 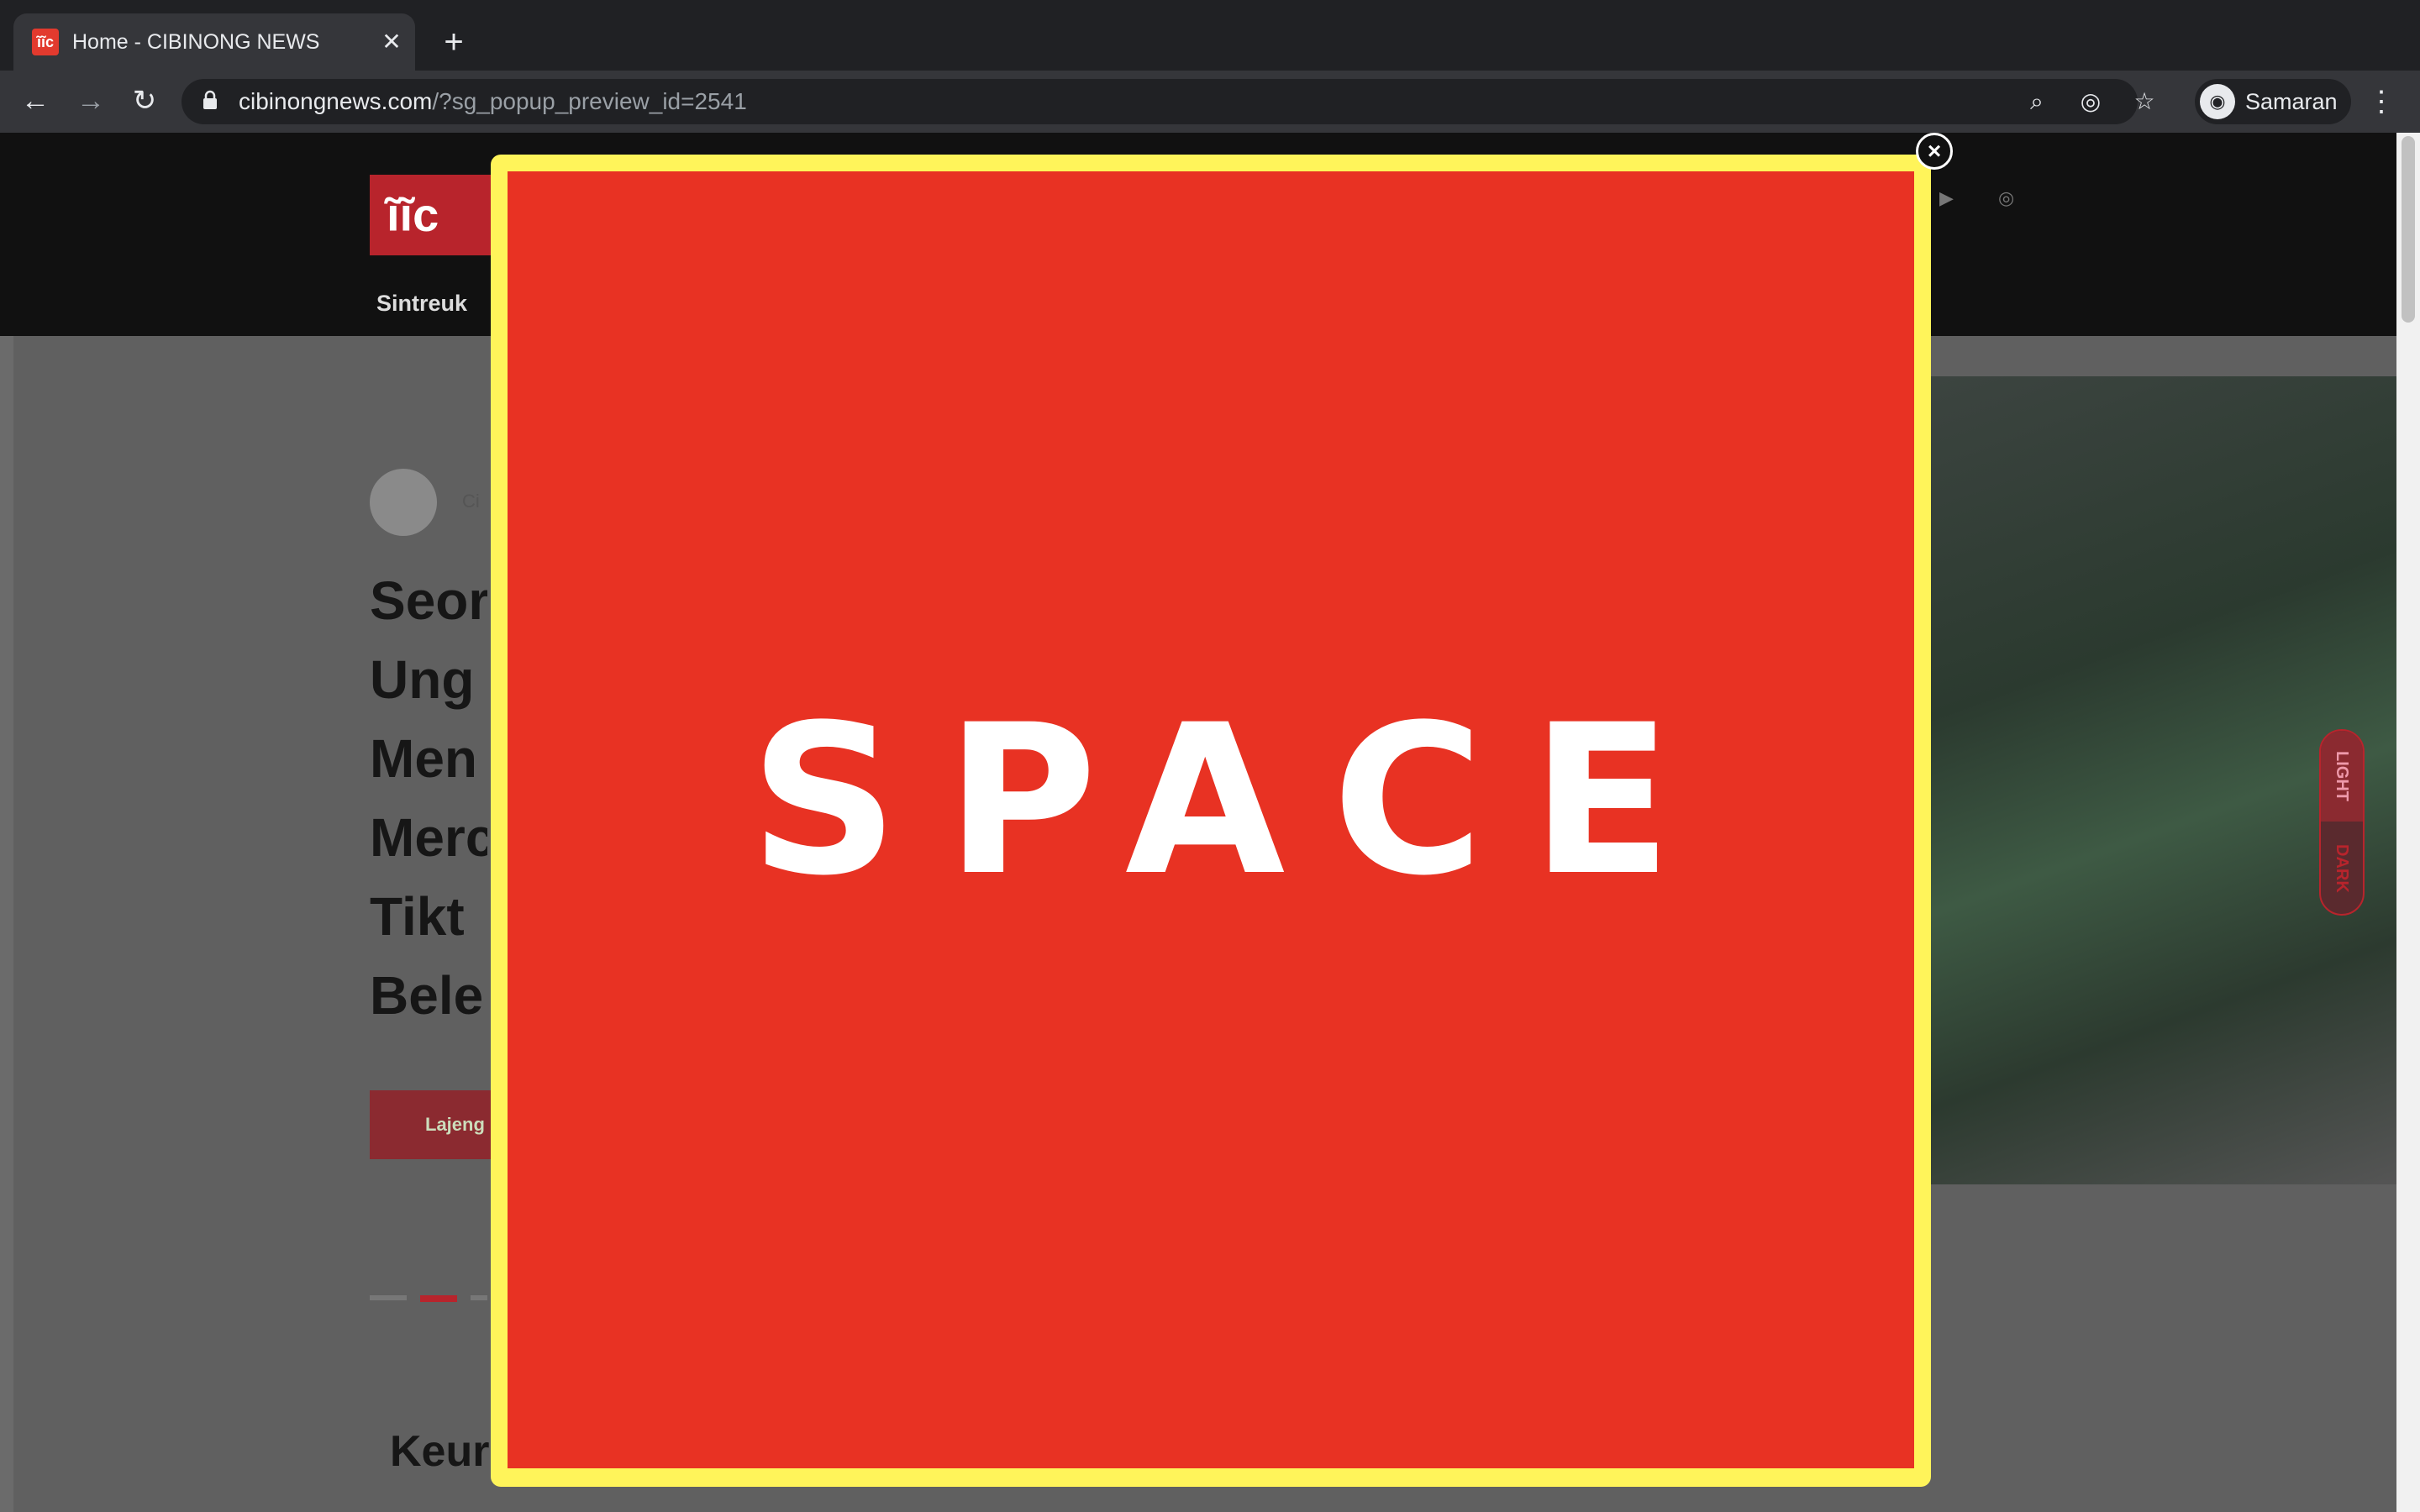 What do you see at coordinates (427, 995) in the screenshot?
I see `headline-line: Bele` at bounding box center [427, 995].